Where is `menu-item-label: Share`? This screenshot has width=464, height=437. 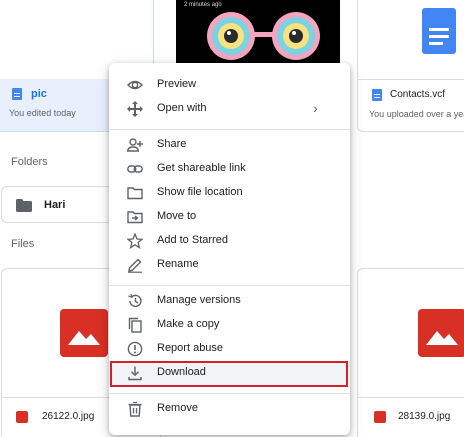 menu-item-label: Share is located at coordinates (172, 144).